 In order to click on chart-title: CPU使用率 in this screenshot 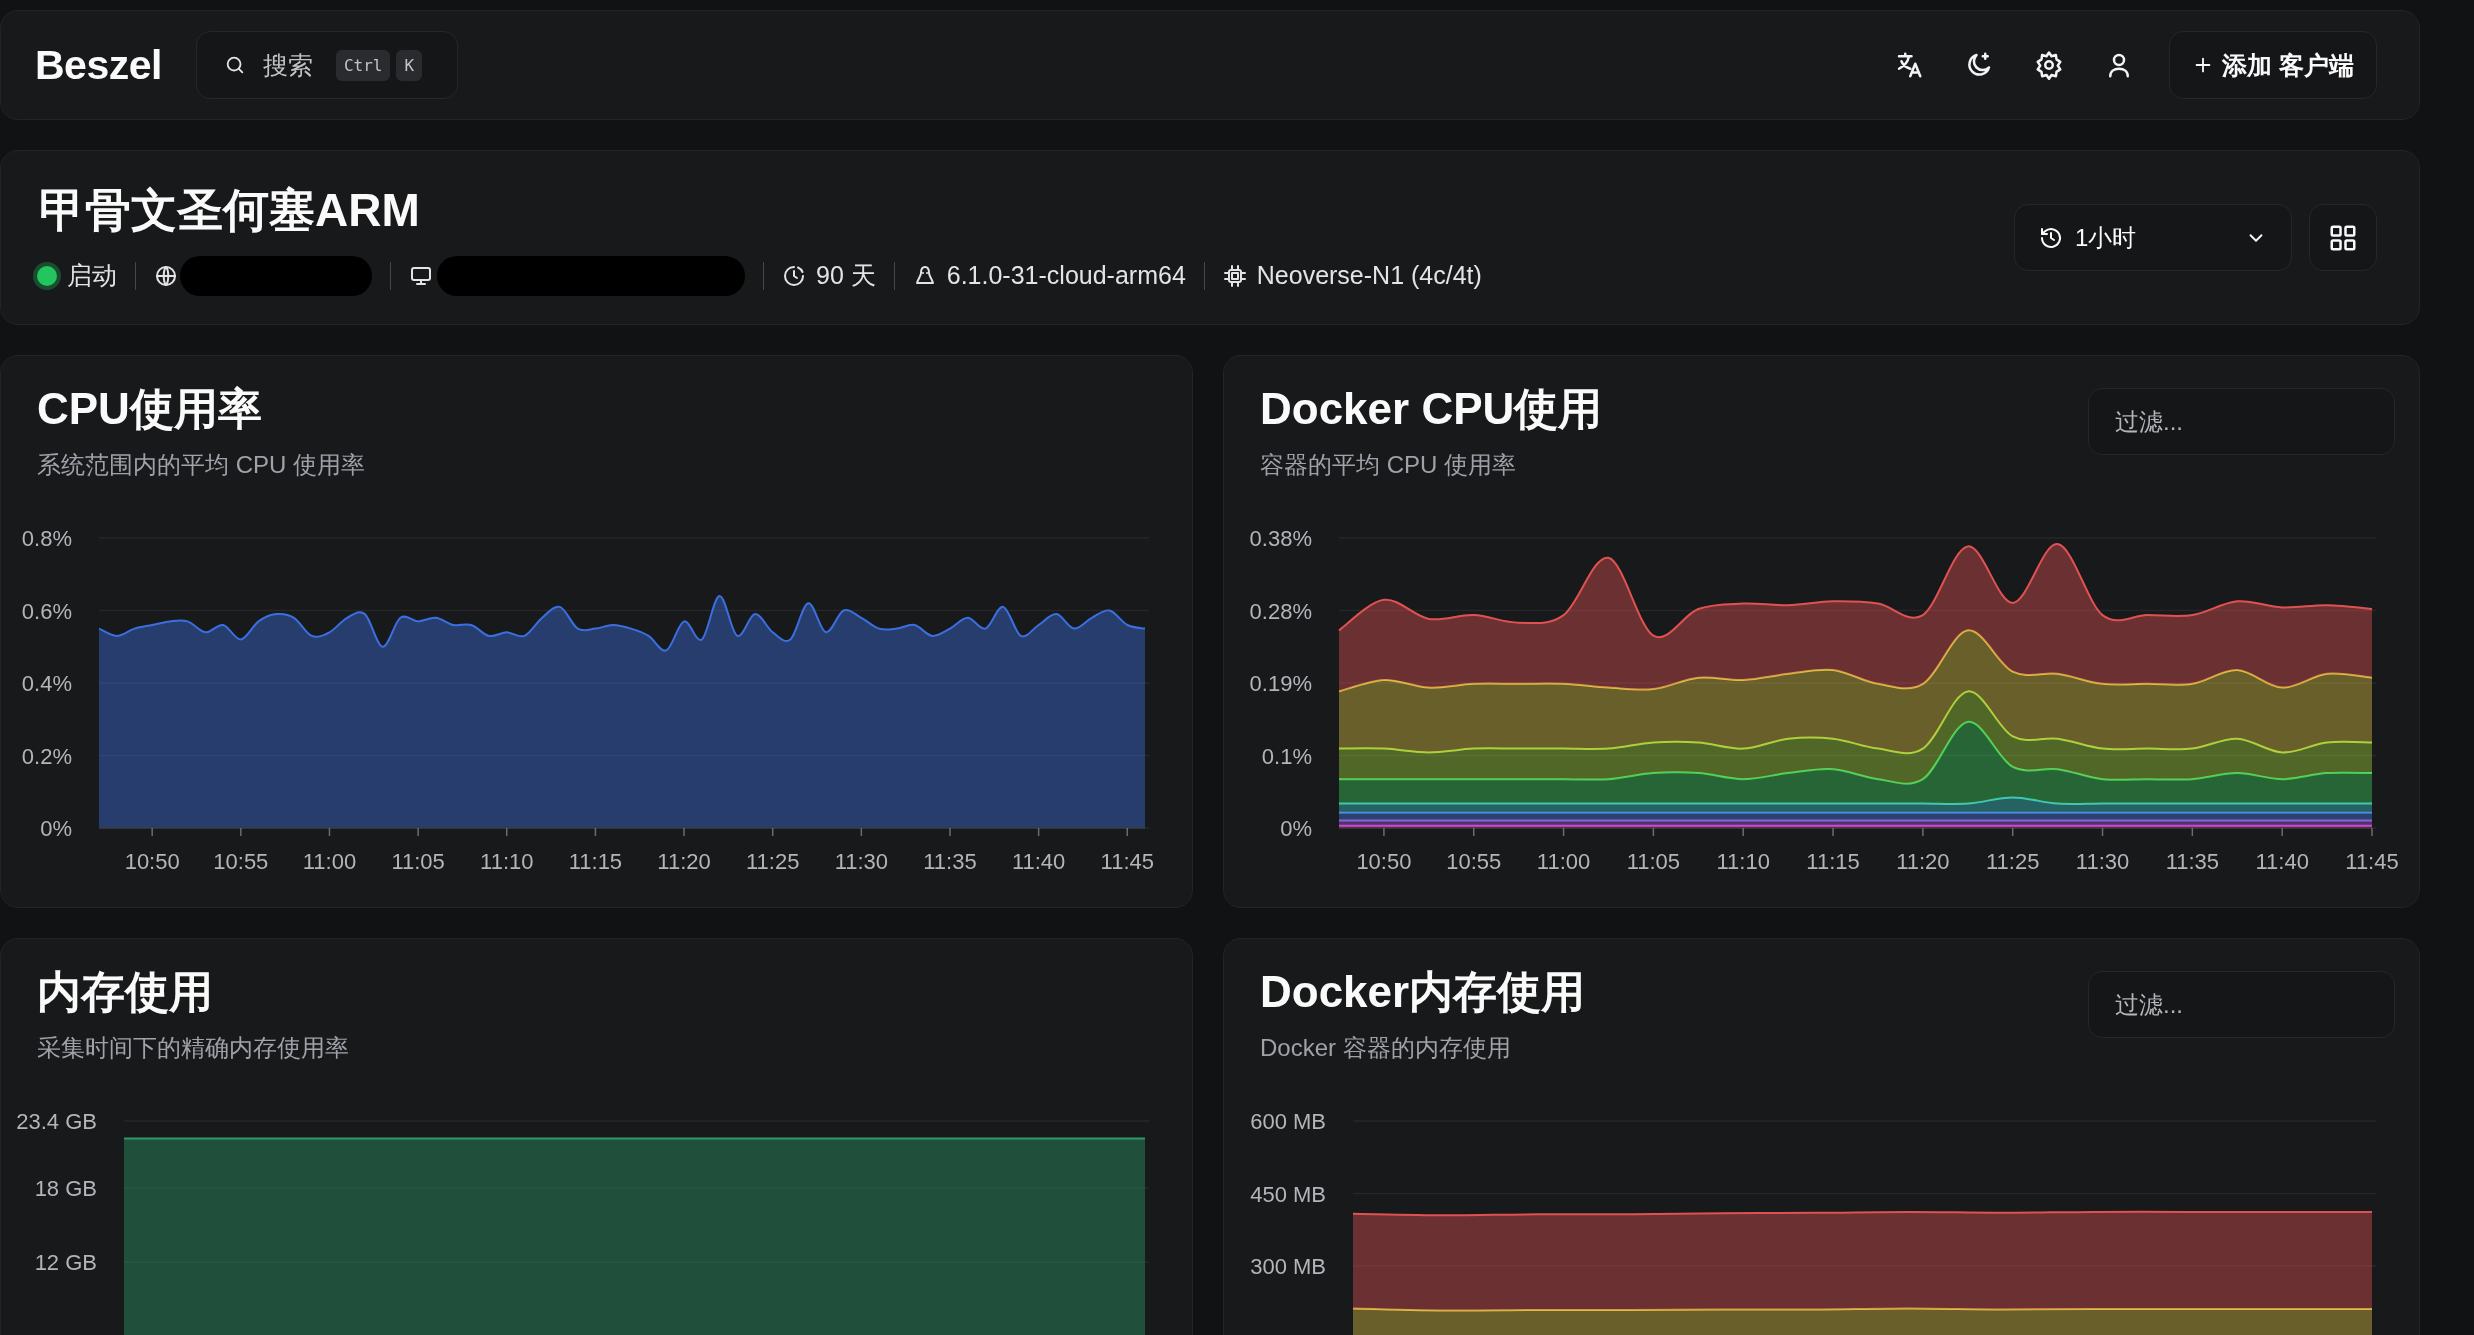, I will do `click(150, 409)`.